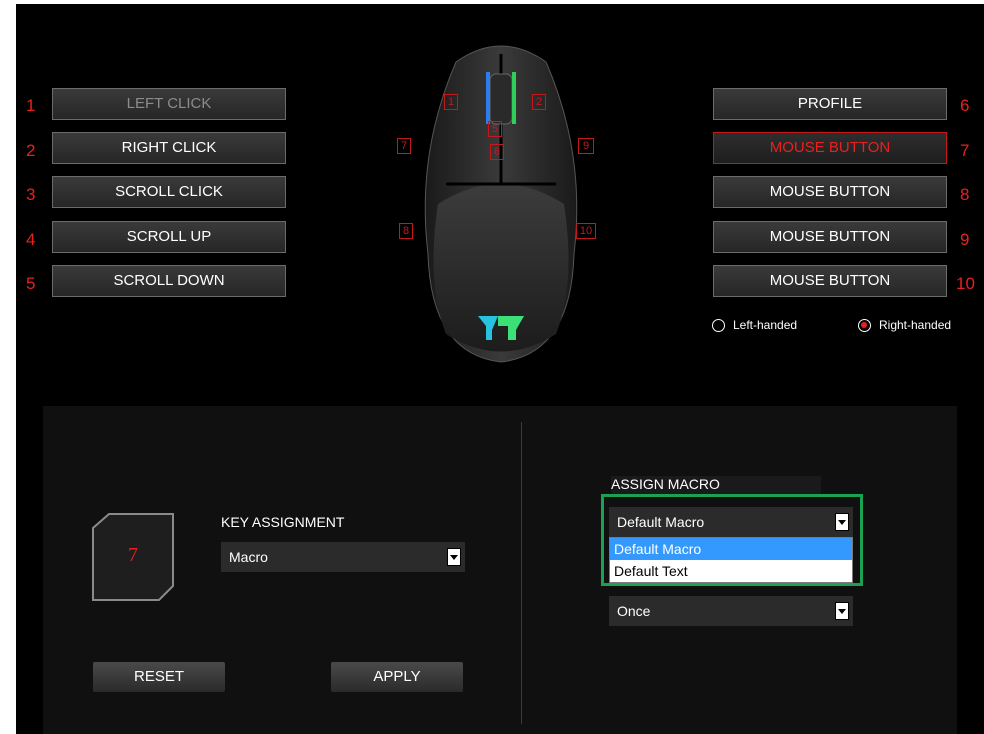 The width and height of the screenshot is (984, 734). I want to click on left-handed-radio, so click(718, 325).